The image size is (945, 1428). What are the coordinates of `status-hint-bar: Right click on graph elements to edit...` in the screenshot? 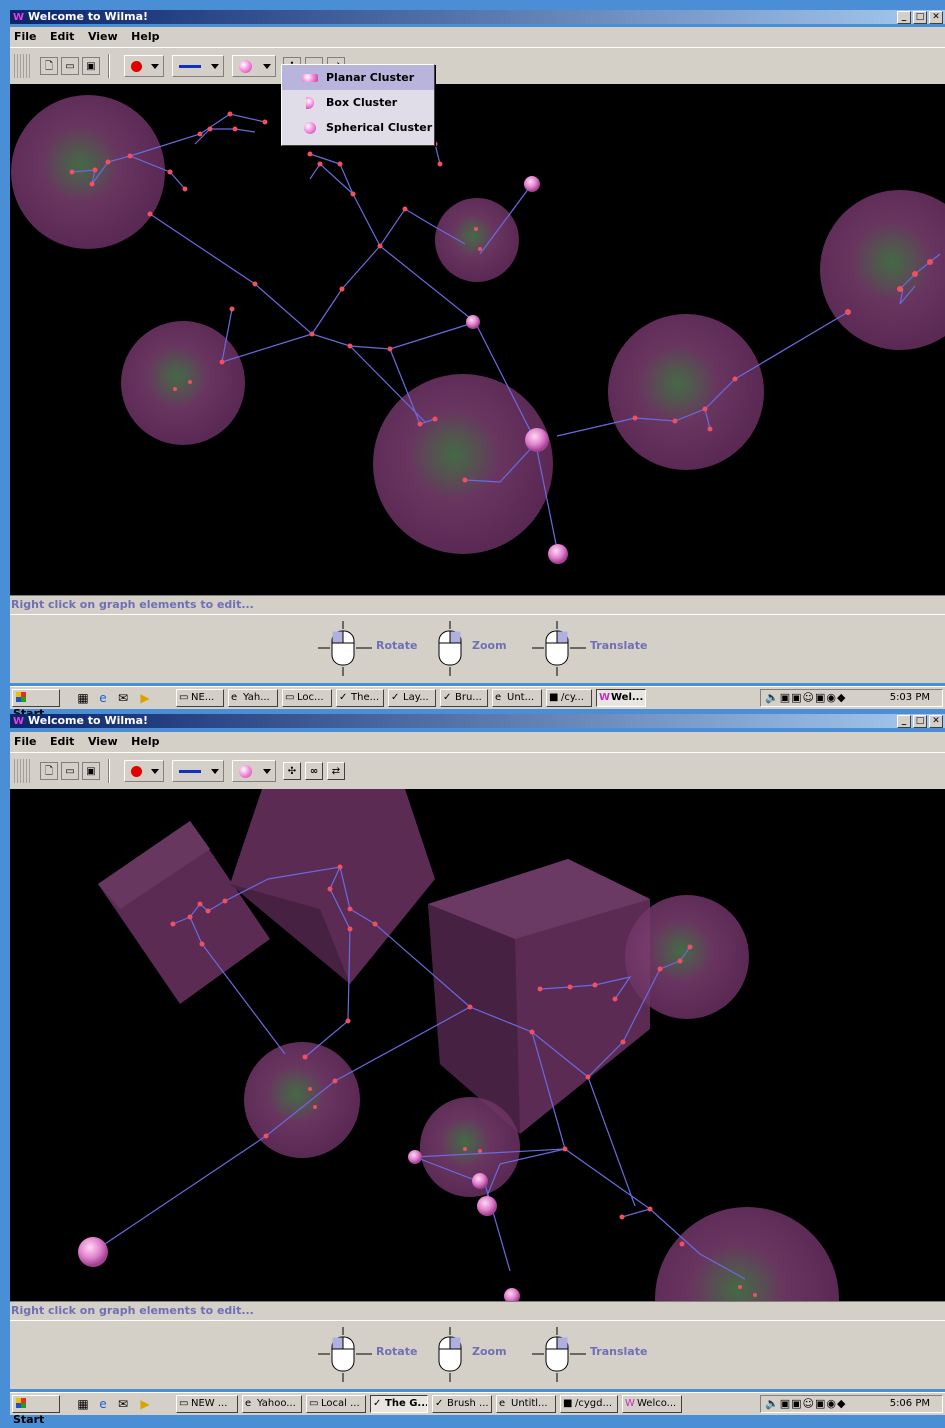 It's located at (477, 604).